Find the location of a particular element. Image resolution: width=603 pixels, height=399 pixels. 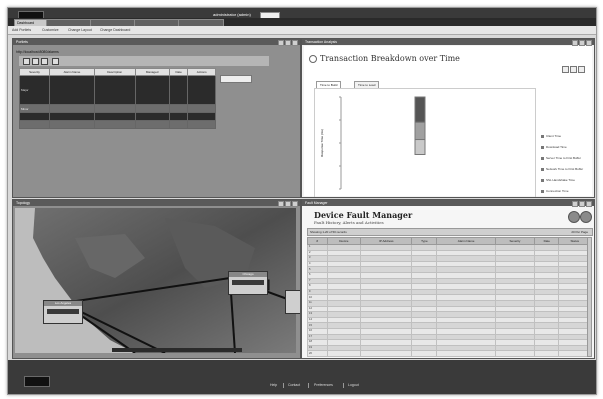

breakdown-chart: Response Time (ms) is located at coordinates (425, 142).